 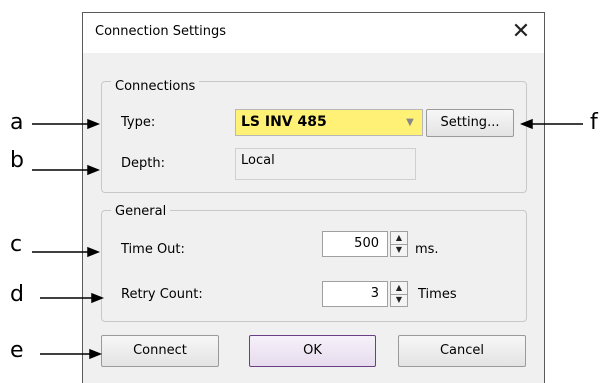 I want to click on arrowhead-f, so click(x=526, y=124).